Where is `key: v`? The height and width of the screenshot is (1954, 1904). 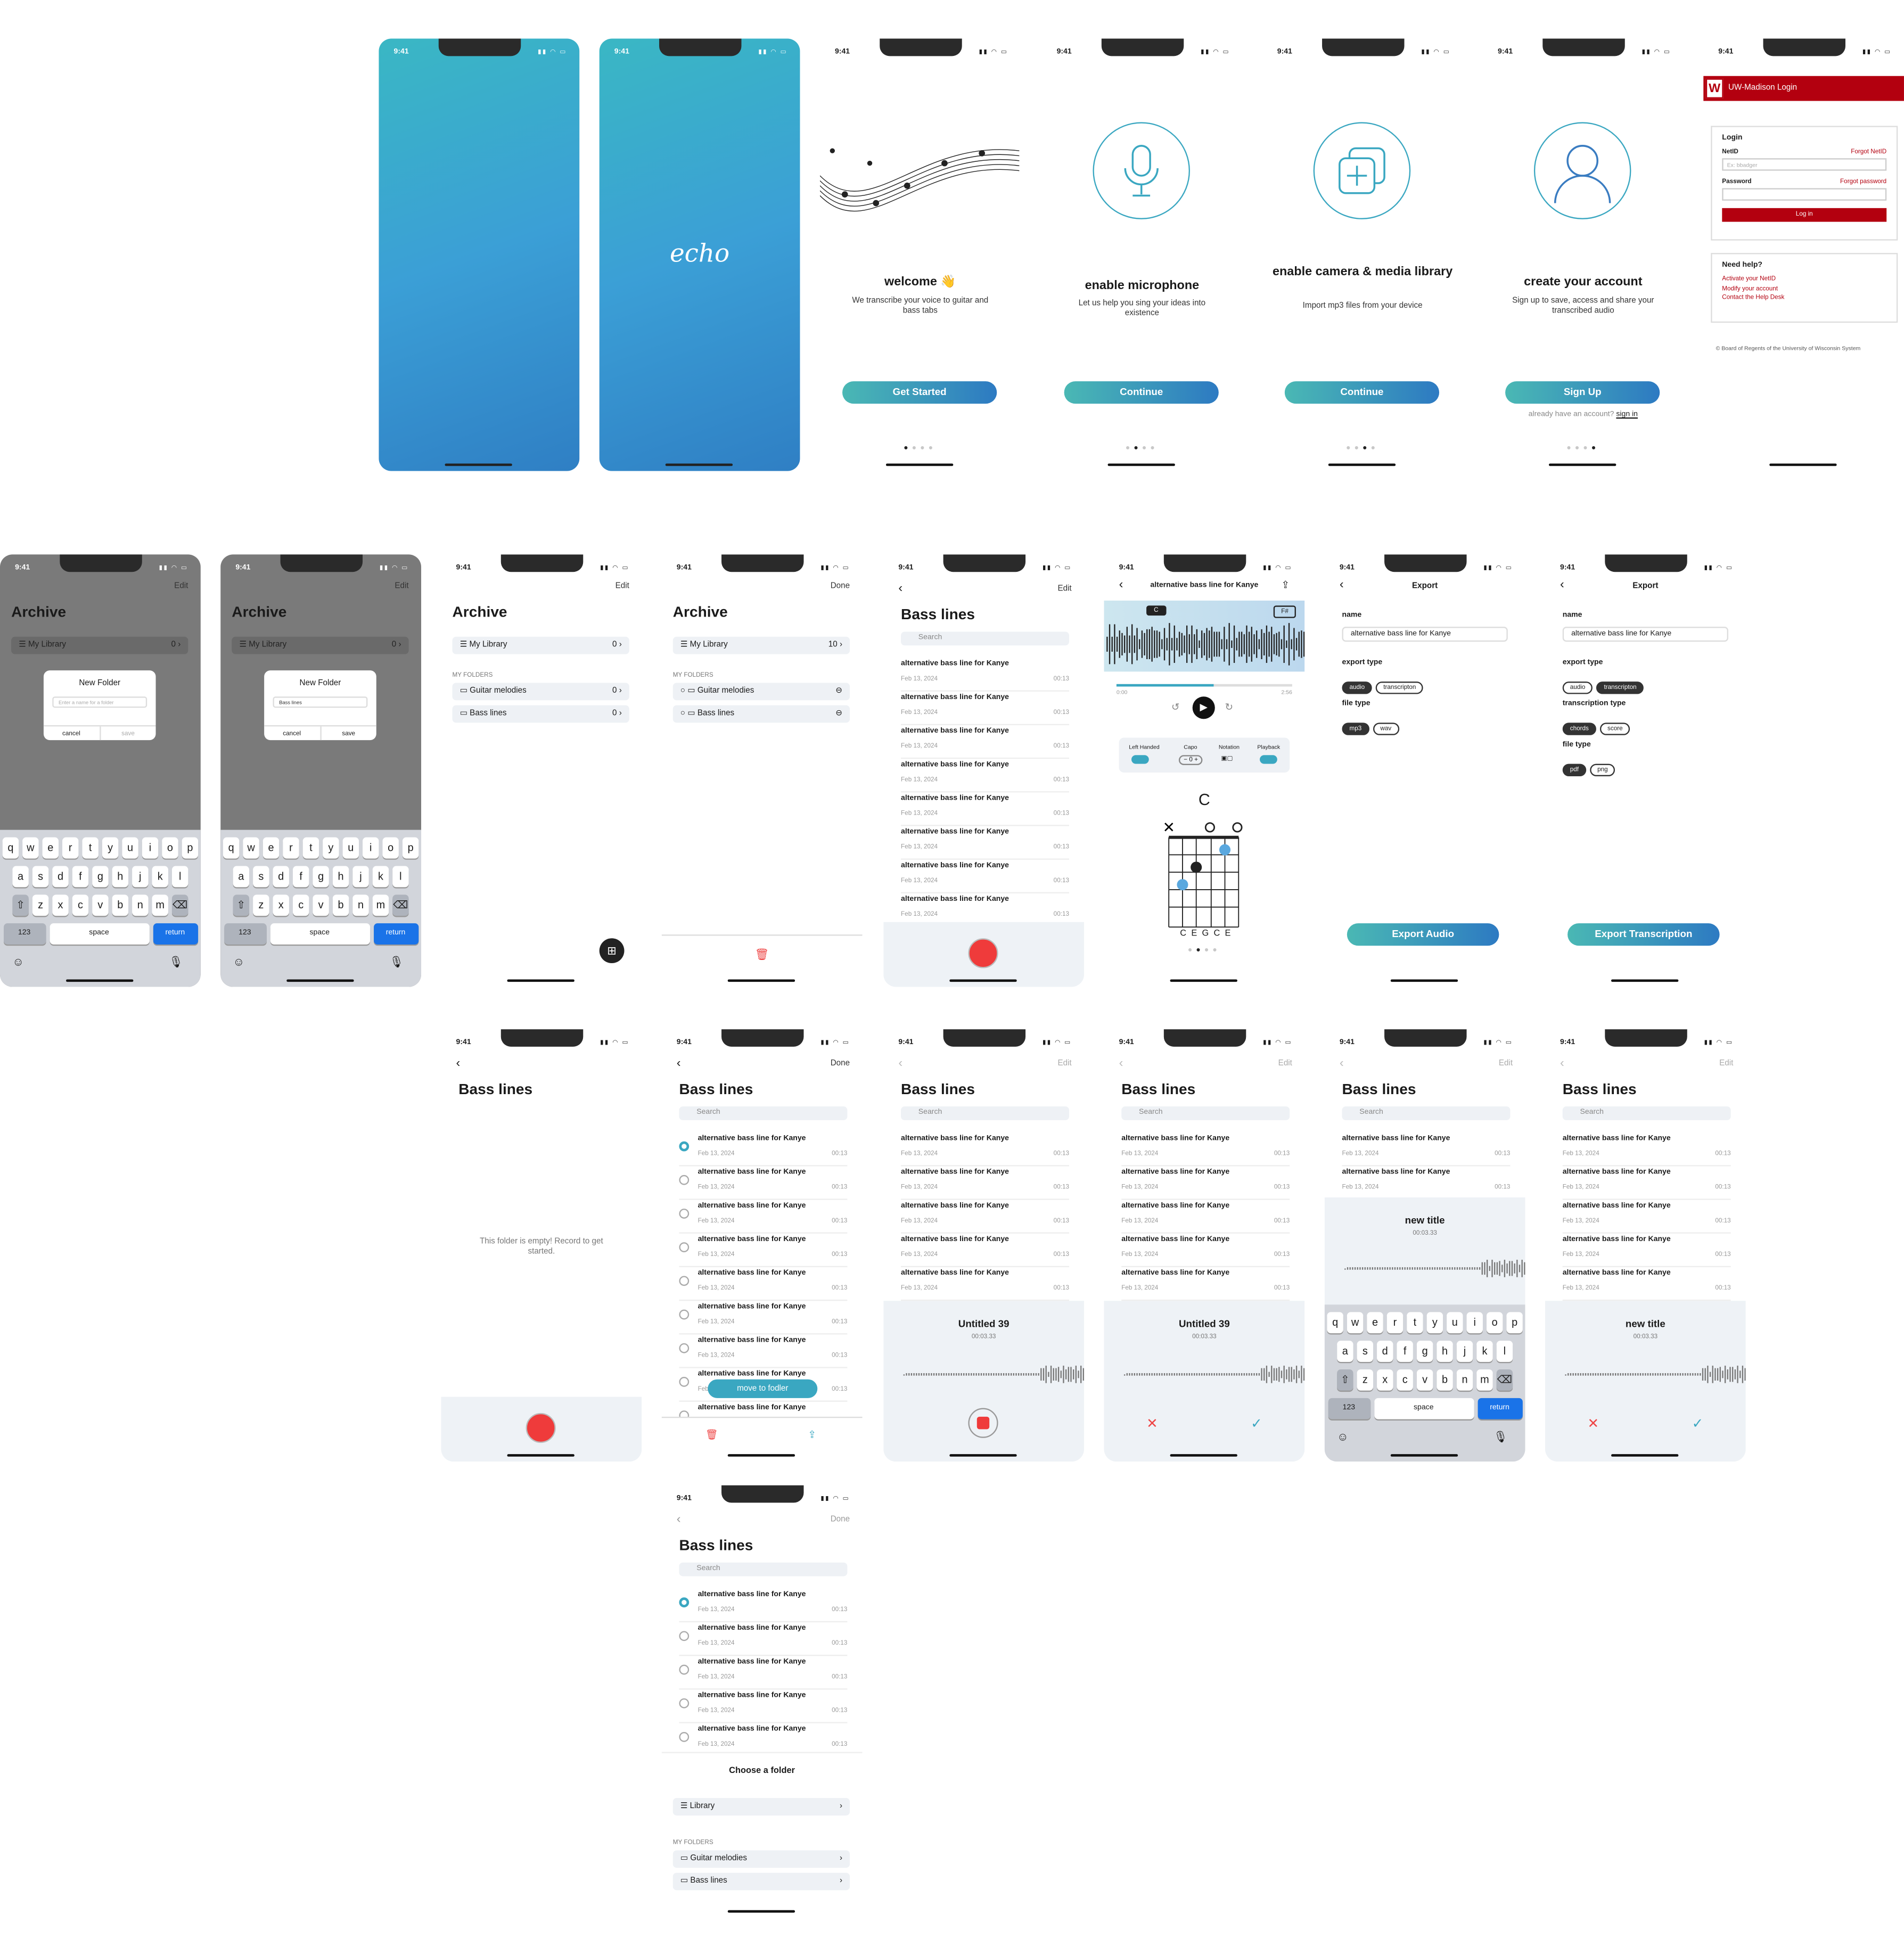
key: v is located at coordinates (1424, 1380).